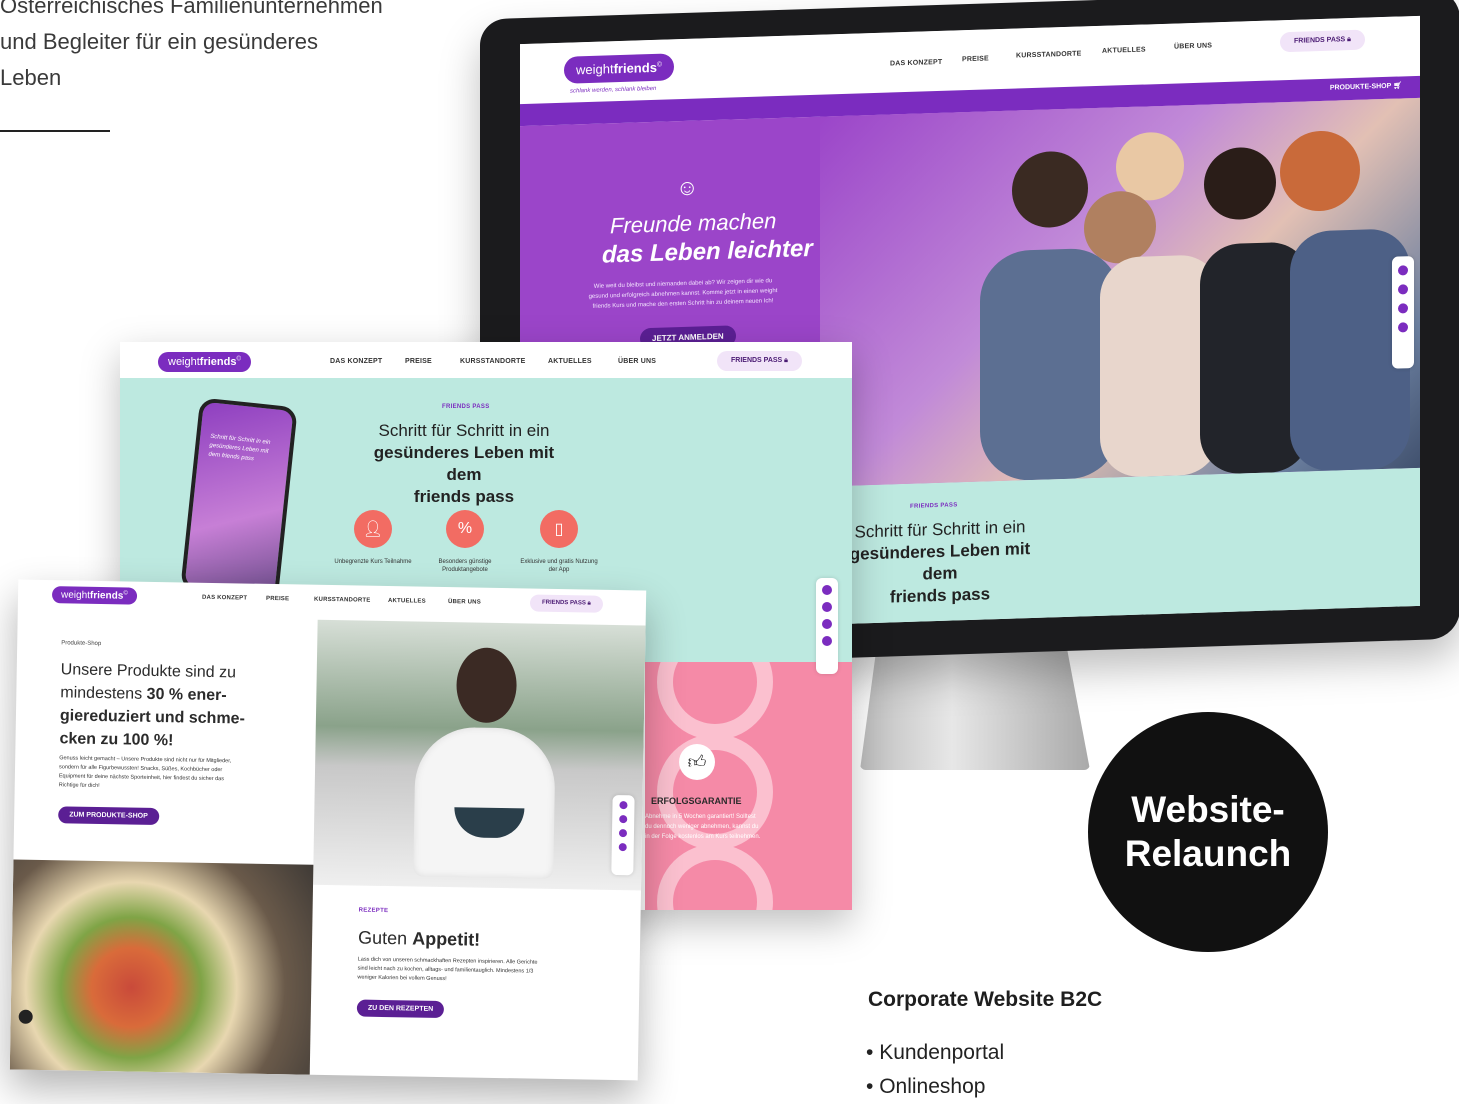 Image resolution: width=1459 pixels, height=1104 pixels. What do you see at coordinates (382, 938) in the screenshot?
I see `recipes-title-light: Guten` at bounding box center [382, 938].